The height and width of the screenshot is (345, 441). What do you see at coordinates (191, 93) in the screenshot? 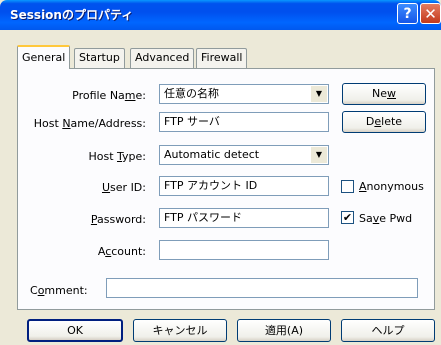
I see `profile-name-value: 任意の名称` at bounding box center [191, 93].